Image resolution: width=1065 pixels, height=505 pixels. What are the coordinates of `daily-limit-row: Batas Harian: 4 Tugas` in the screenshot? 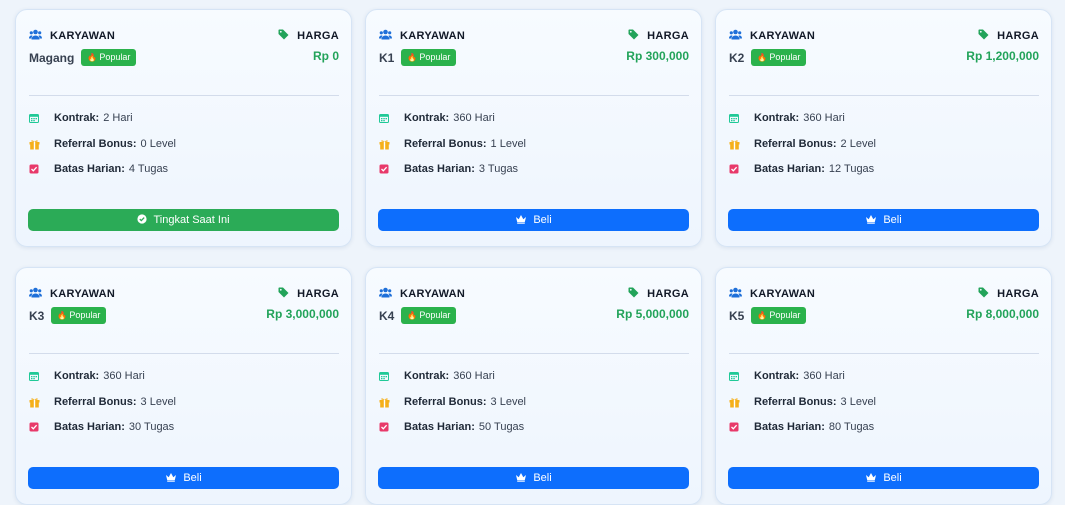 It's located at (98, 169).